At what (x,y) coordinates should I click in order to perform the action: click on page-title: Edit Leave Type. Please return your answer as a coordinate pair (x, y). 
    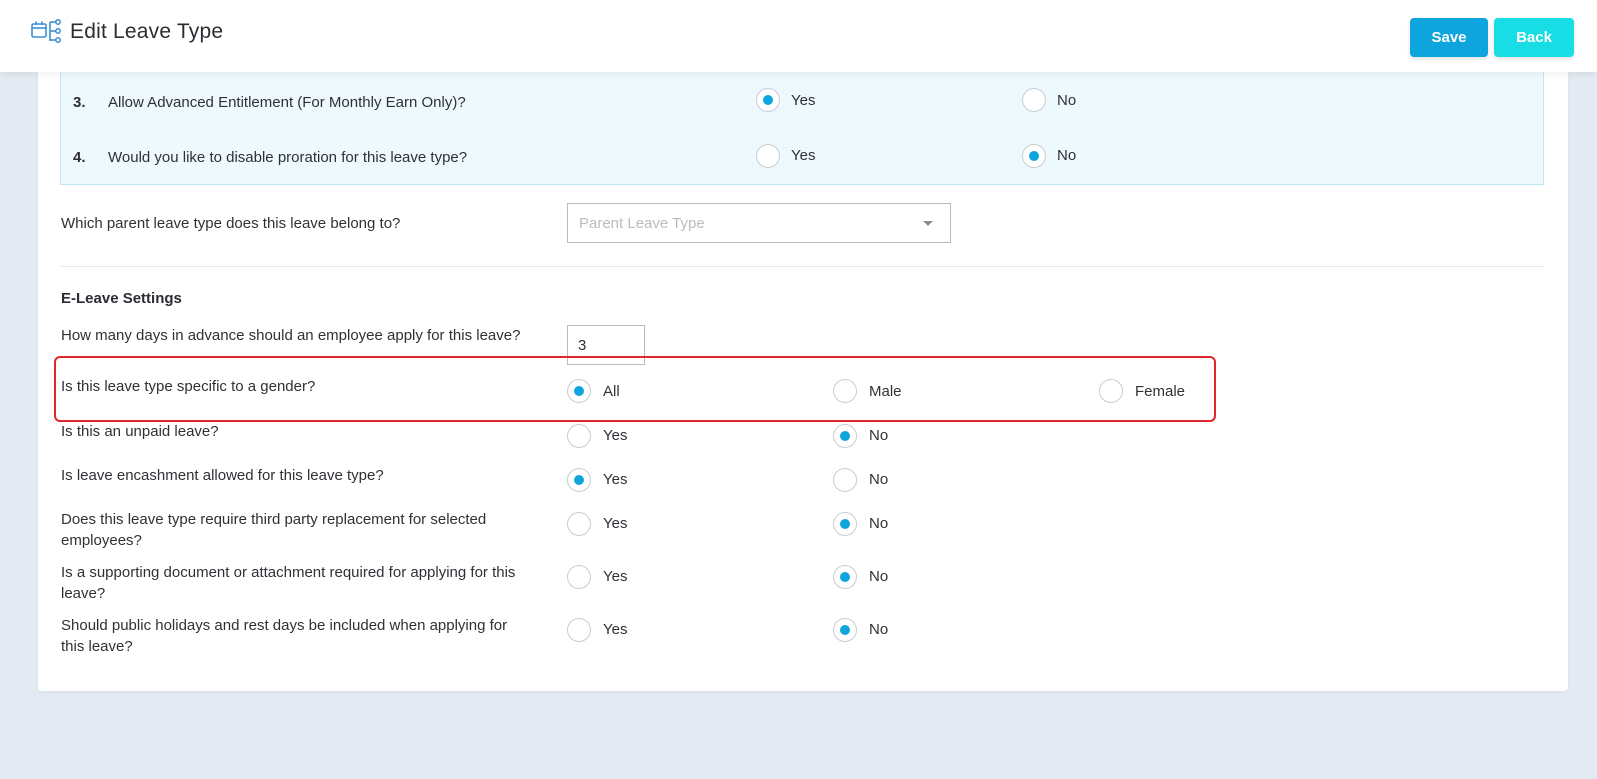
    Looking at the image, I should click on (147, 31).